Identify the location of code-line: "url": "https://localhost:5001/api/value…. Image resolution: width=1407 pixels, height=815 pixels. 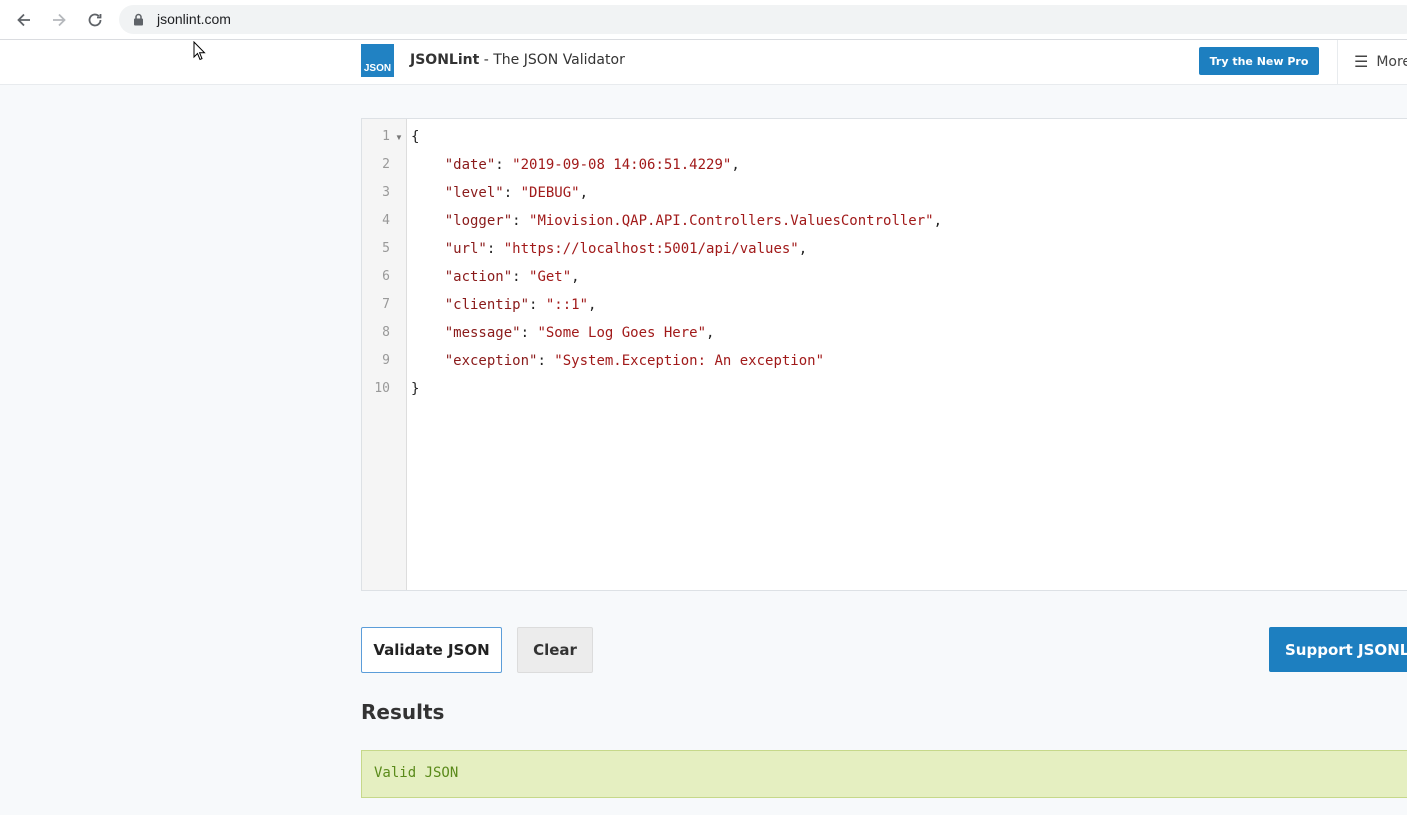
(609, 249).